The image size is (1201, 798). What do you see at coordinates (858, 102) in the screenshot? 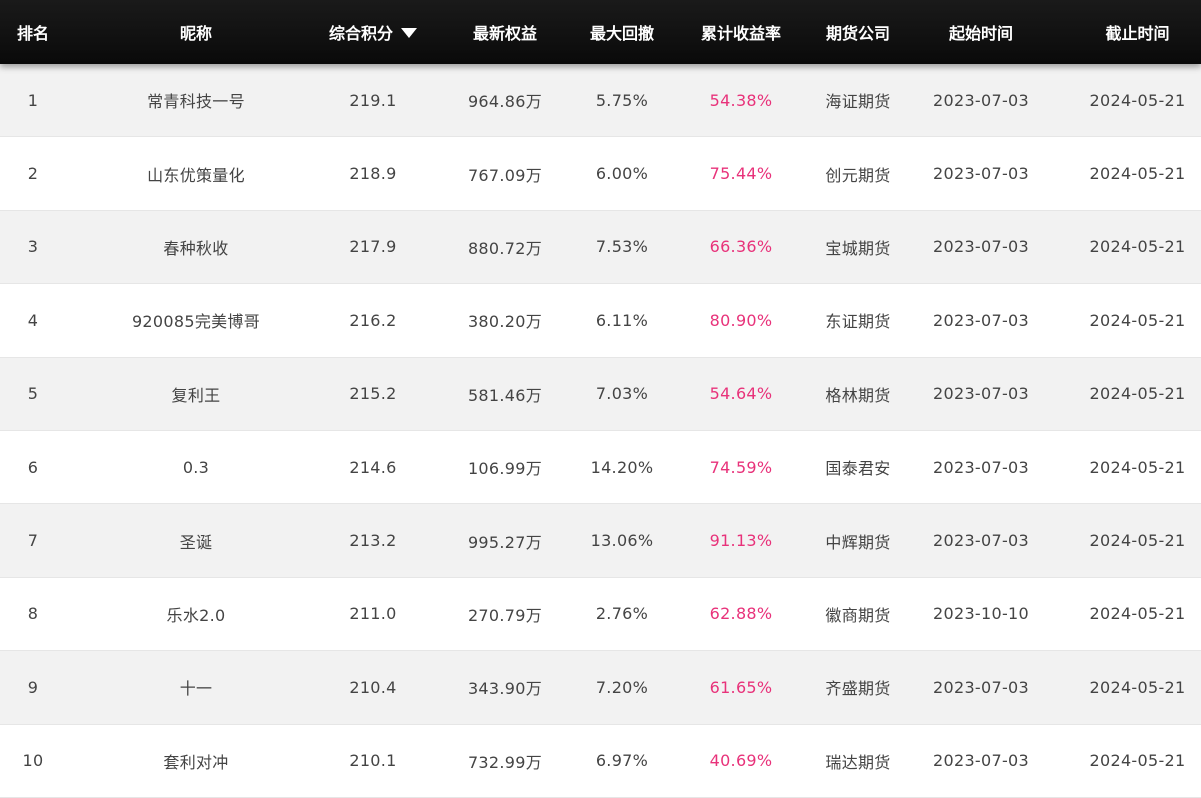
I see `cell-company: 海证期货` at bounding box center [858, 102].